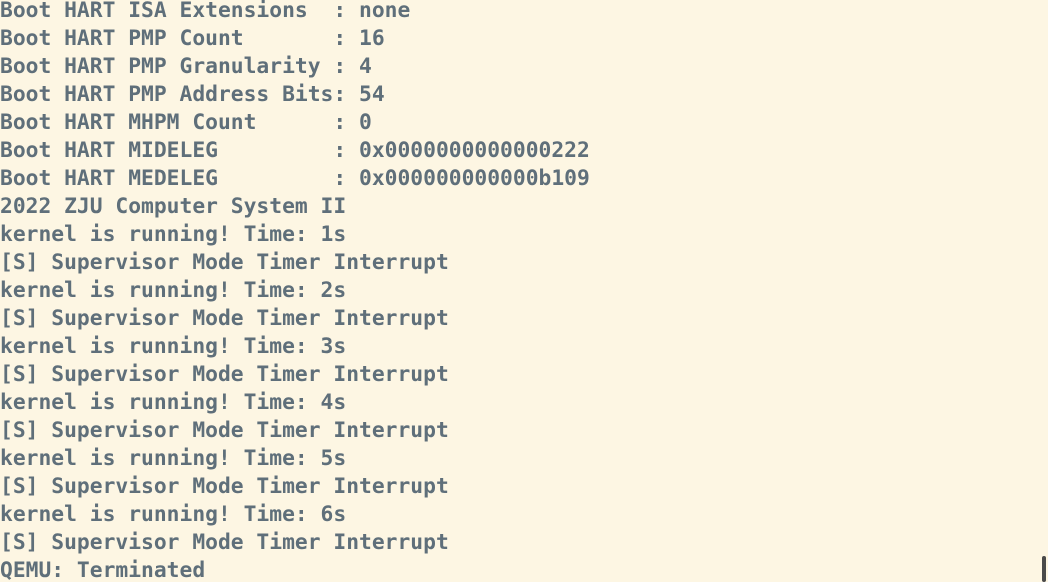 The image size is (1048, 582). Describe the element at coordinates (173, 458) in the screenshot. I see `terminal-line: kernel is running! Time: 5s` at that location.